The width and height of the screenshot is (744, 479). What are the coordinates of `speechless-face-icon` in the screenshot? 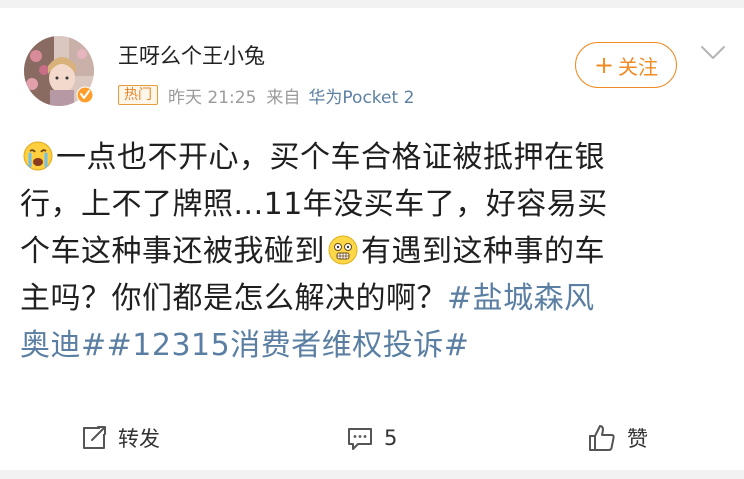 It's located at (343, 250).